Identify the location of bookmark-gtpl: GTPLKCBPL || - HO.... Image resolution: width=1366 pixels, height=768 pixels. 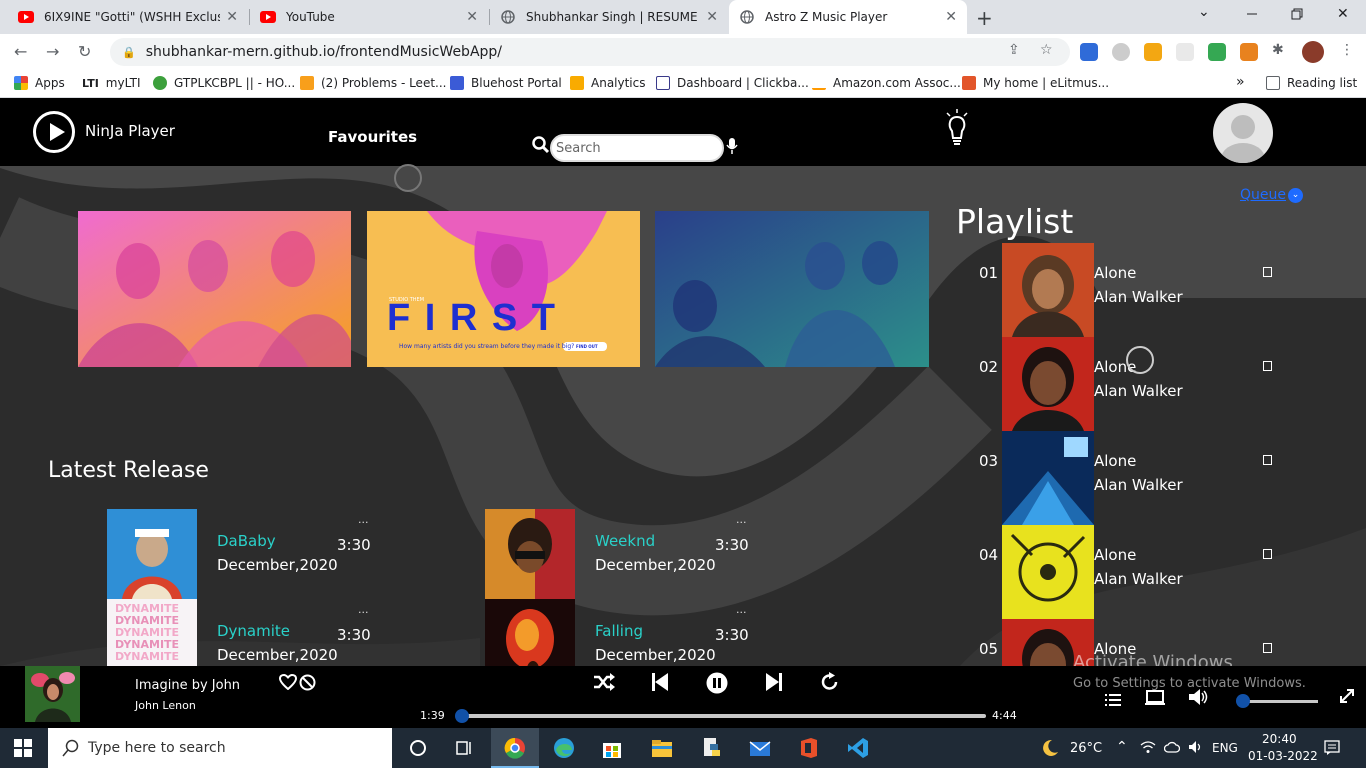
(224, 83).